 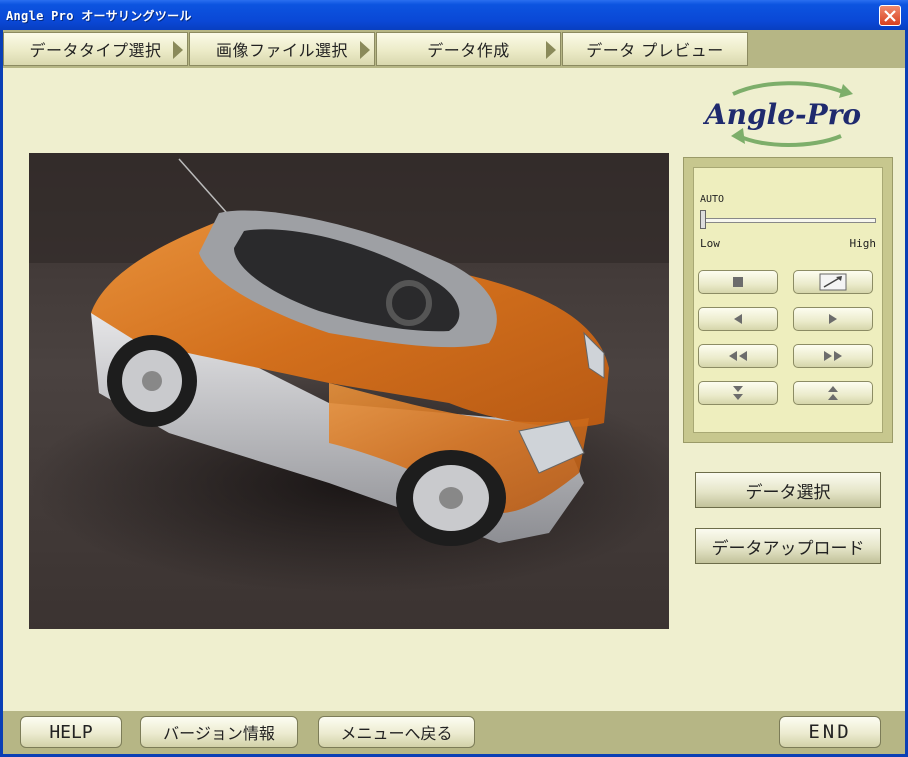 I want to click on step-label: データ作成, so click(x=468, y=50).